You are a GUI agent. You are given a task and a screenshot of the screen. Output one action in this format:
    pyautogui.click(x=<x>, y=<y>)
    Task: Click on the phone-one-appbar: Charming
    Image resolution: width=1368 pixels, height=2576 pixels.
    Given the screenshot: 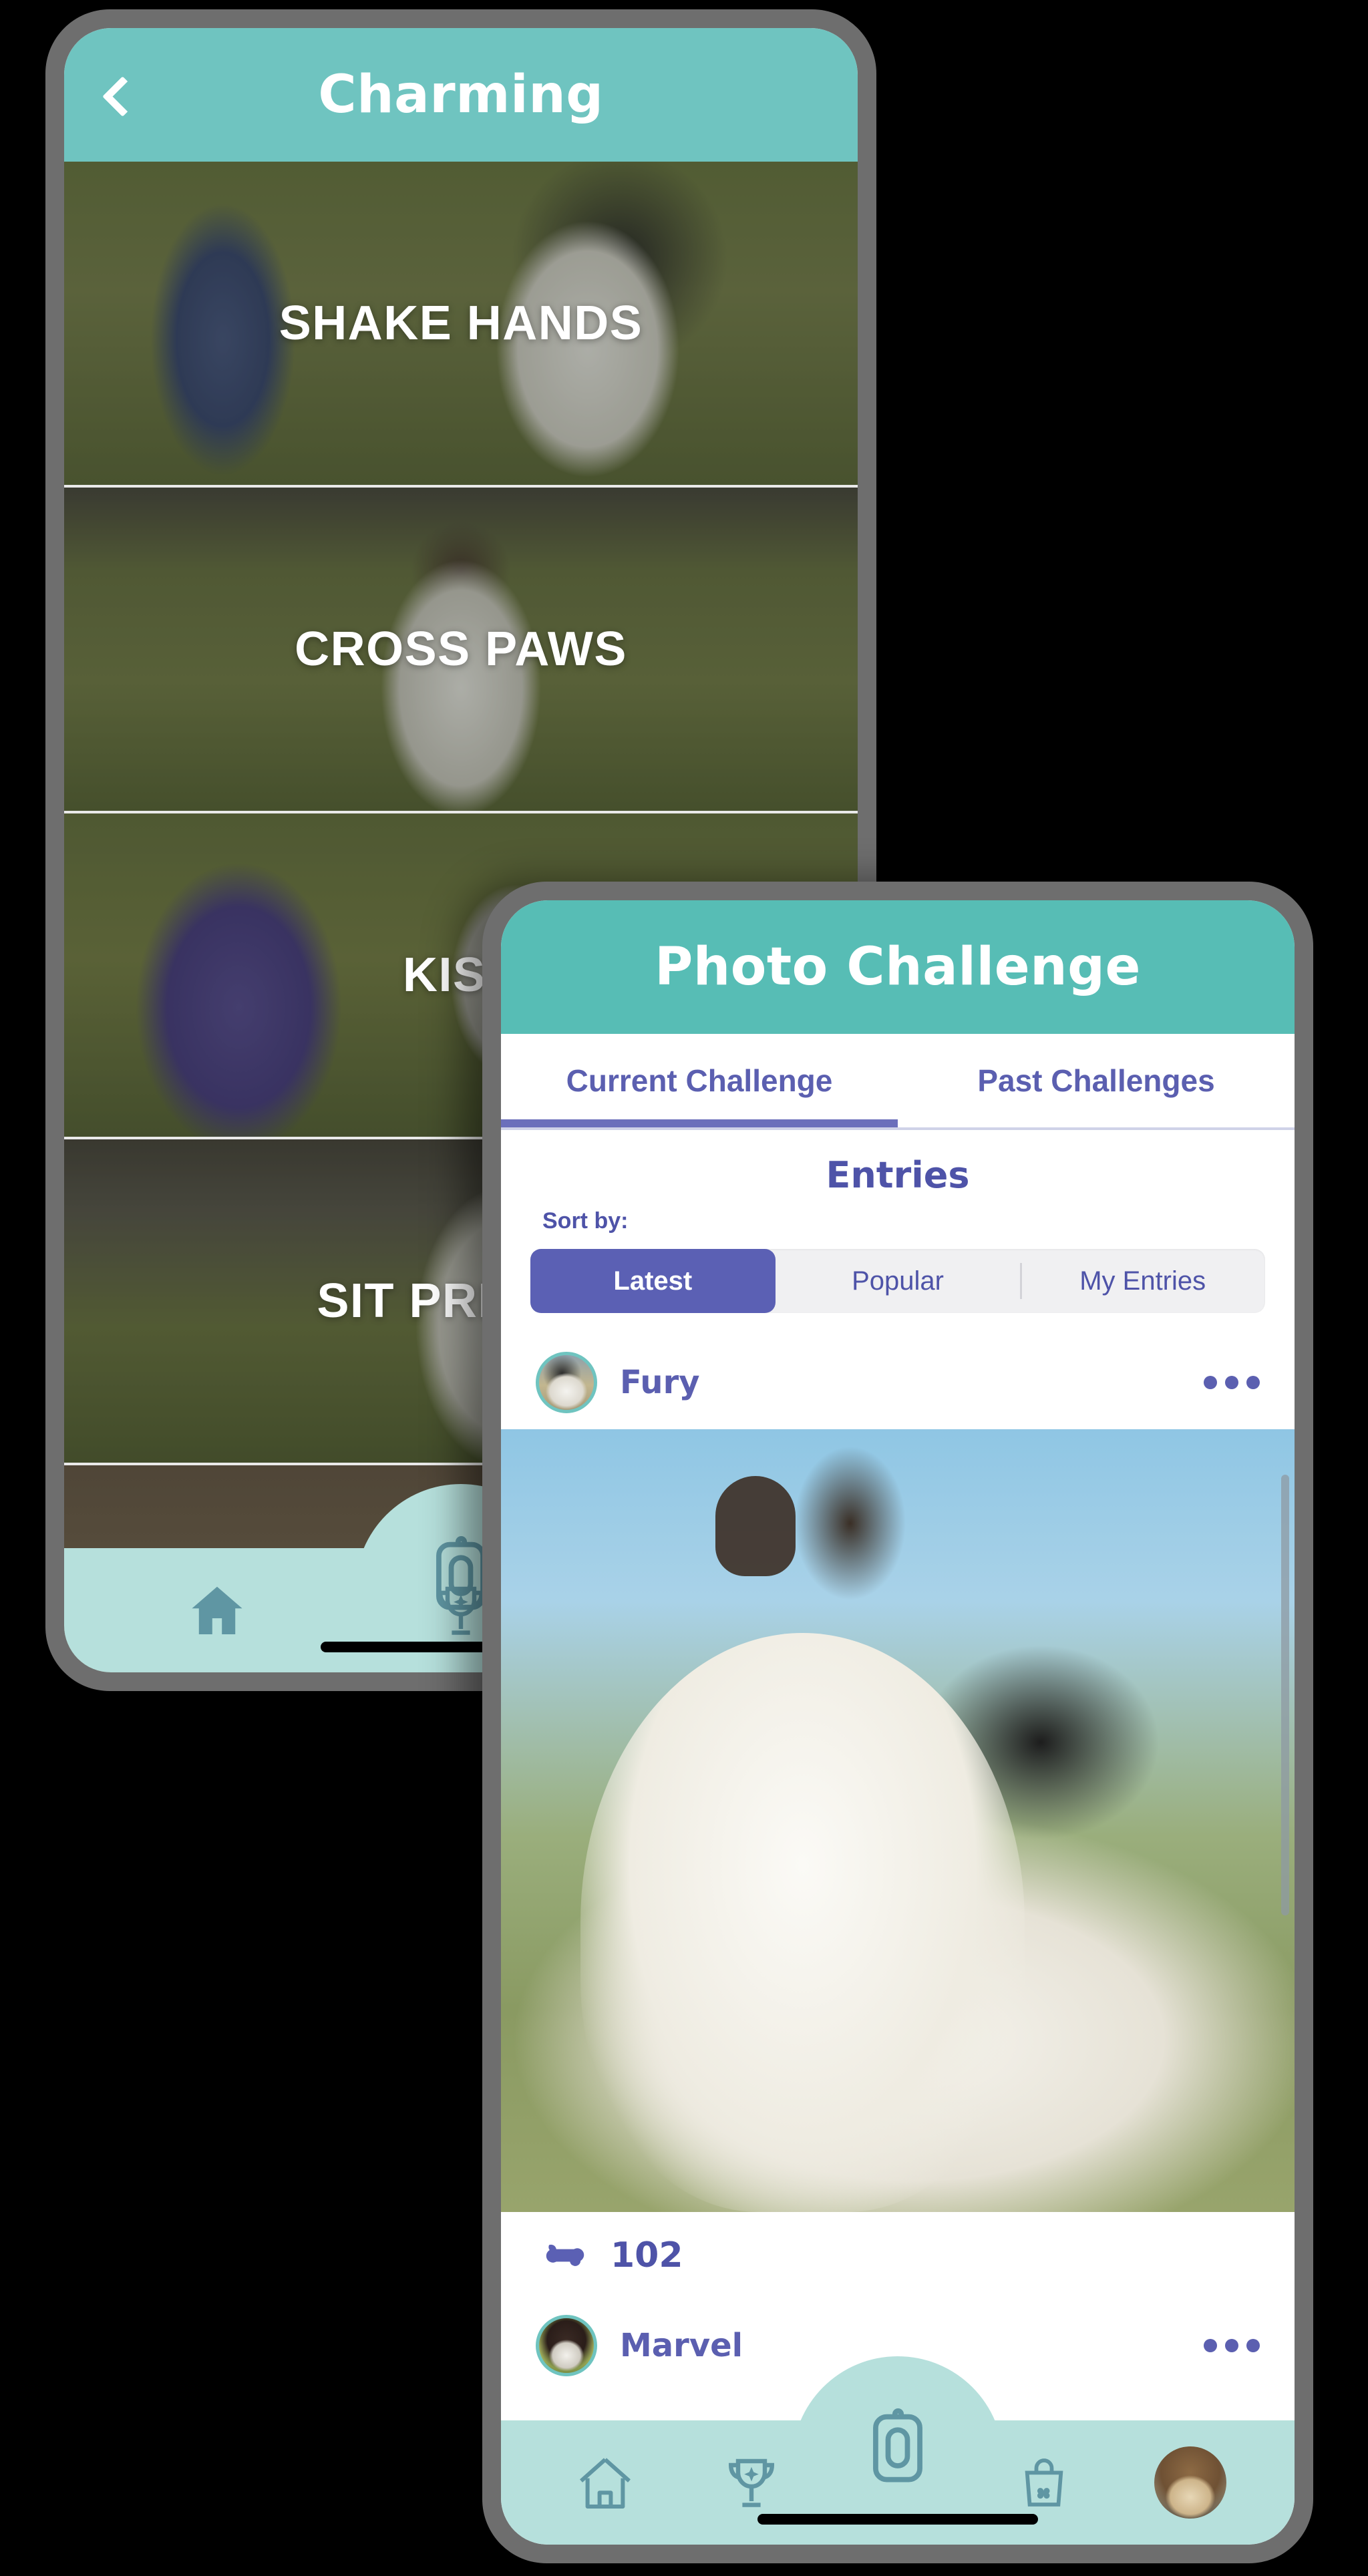 What is the action you would take?
    pyautogui.click(x=461, y=95)
    